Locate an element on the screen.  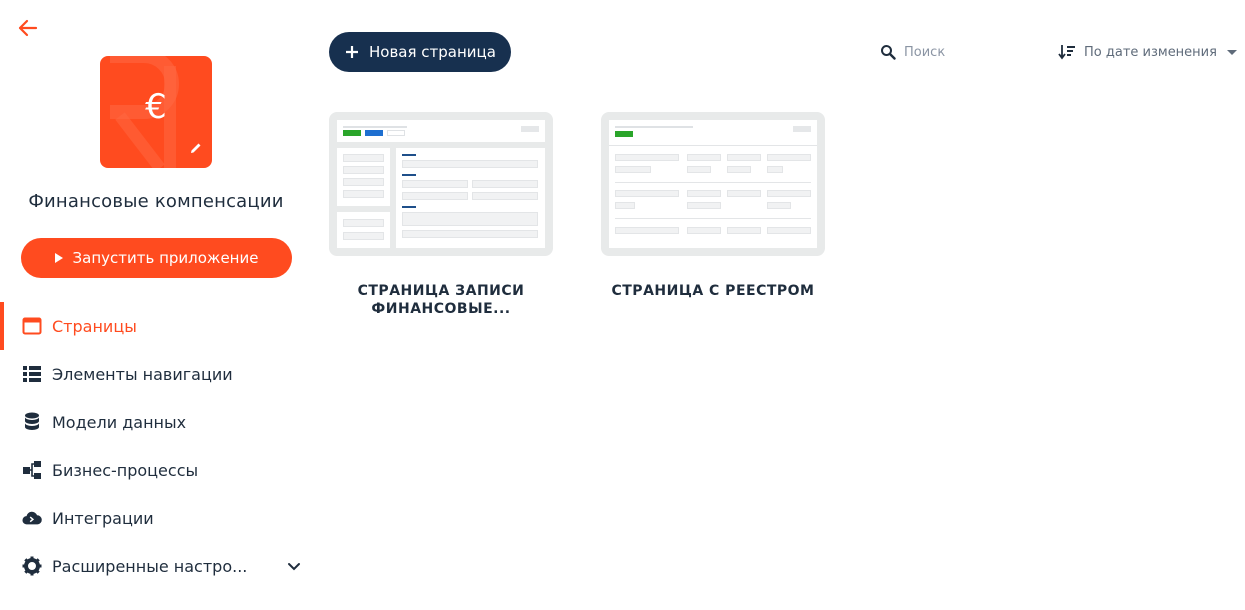
sidebar-item-navigation: Элементы навигации is located at coordinates (157, 374).